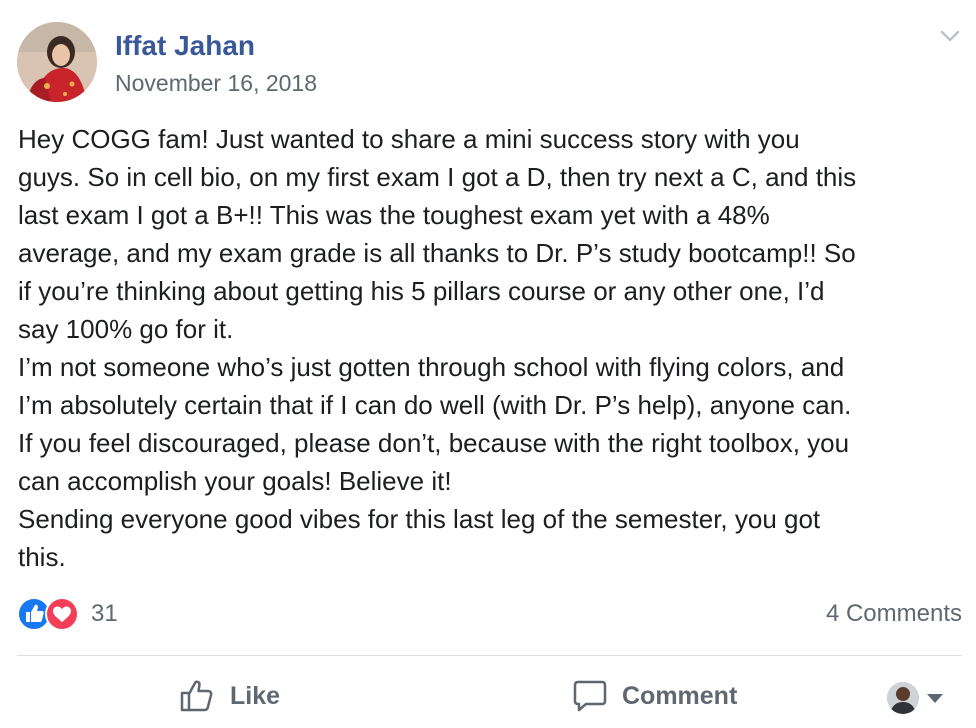 This screenshot has width=976, height=728. Describe the element at coordinates (680, 695) in the screenshot. I see `comment-button-label: Comment` at that location.